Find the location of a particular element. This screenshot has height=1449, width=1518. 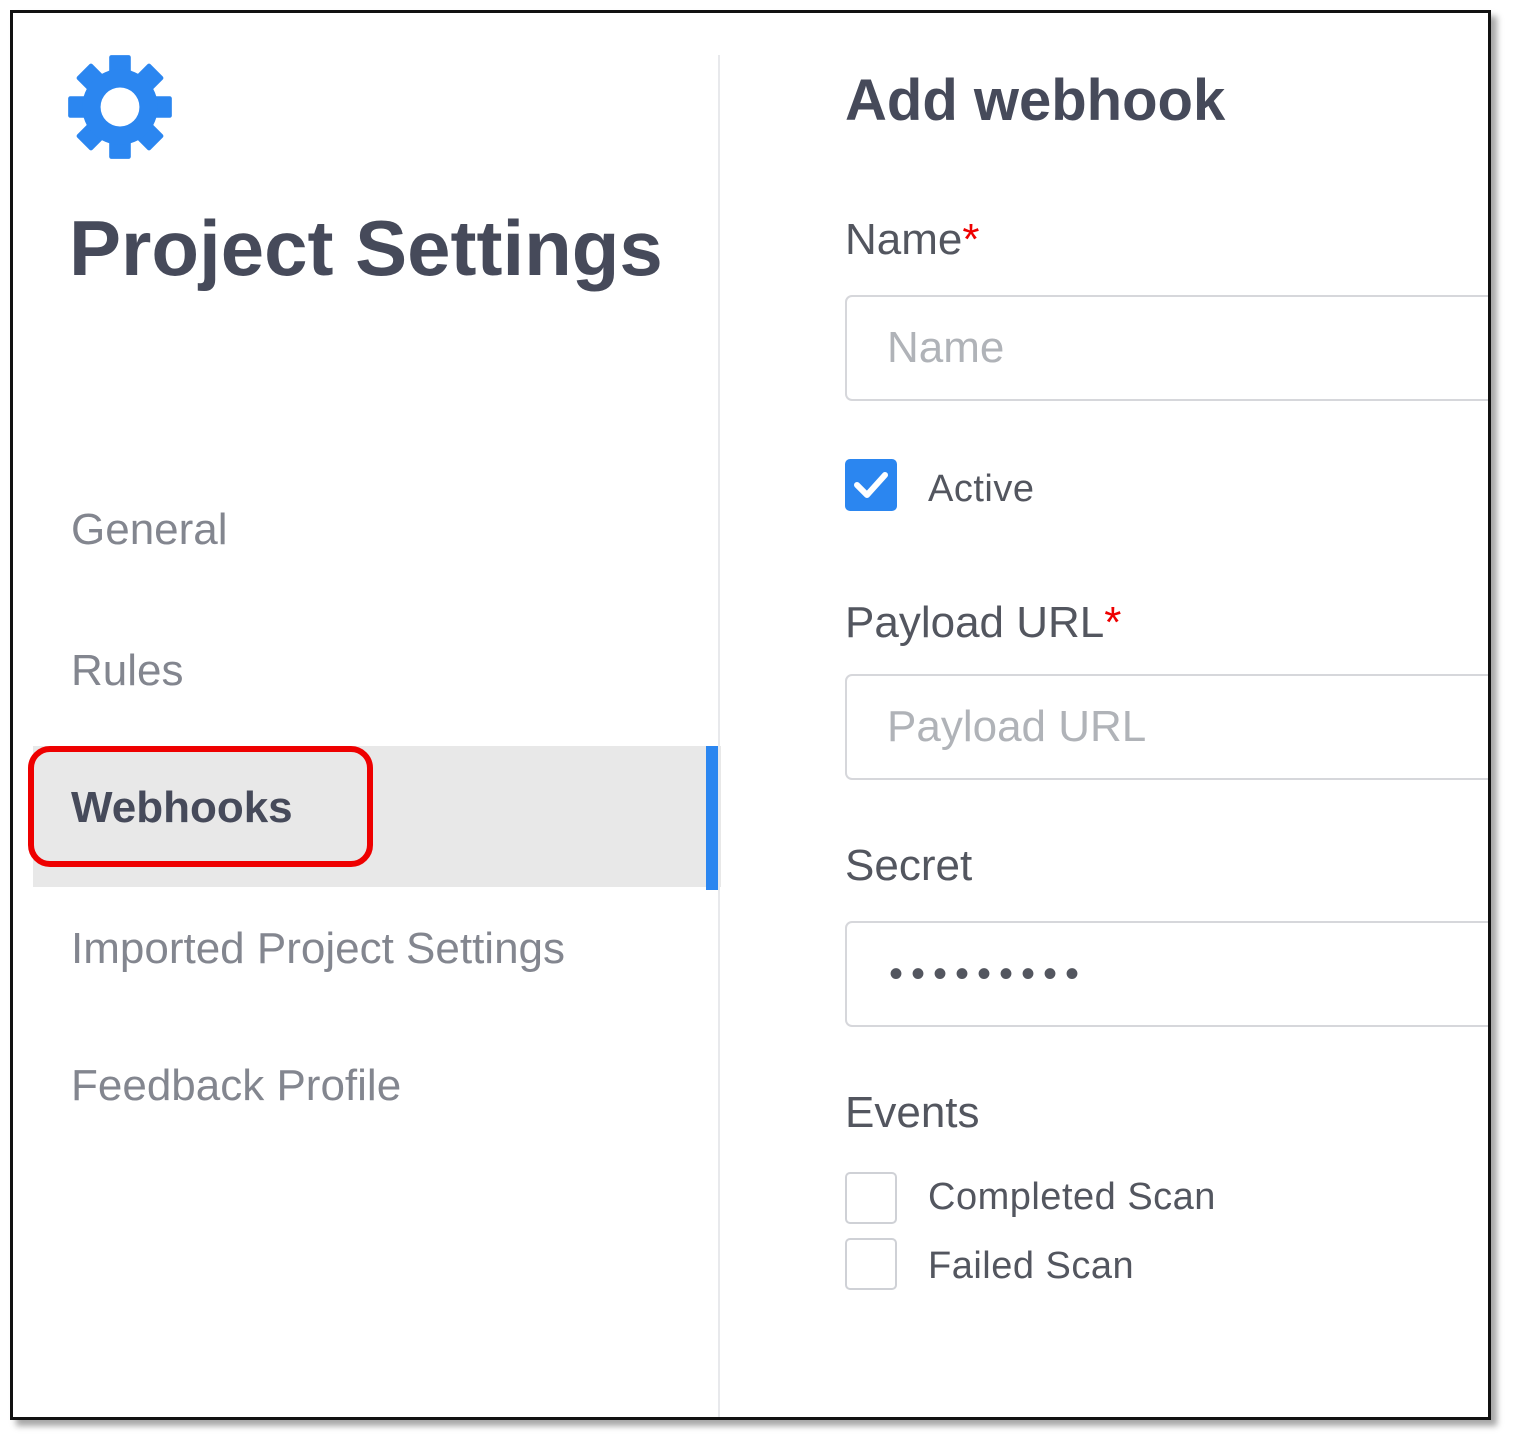

sidebar-item-feedback-profile: Feedback Profile is located at coordinates (236, 1086).